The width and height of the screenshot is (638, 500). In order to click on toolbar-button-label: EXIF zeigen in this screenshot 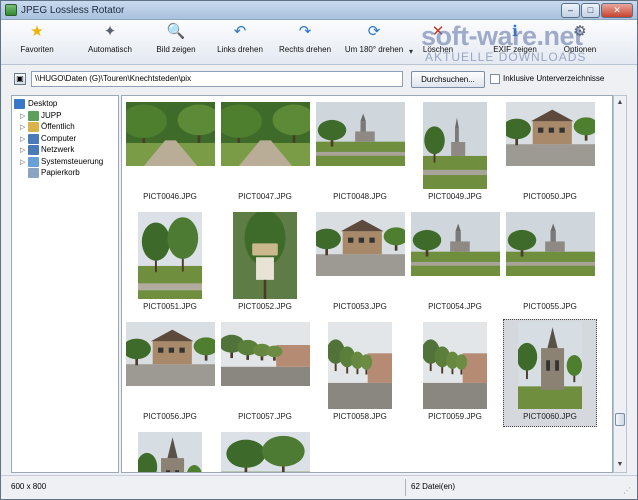, I will do `click(515, 49)`.